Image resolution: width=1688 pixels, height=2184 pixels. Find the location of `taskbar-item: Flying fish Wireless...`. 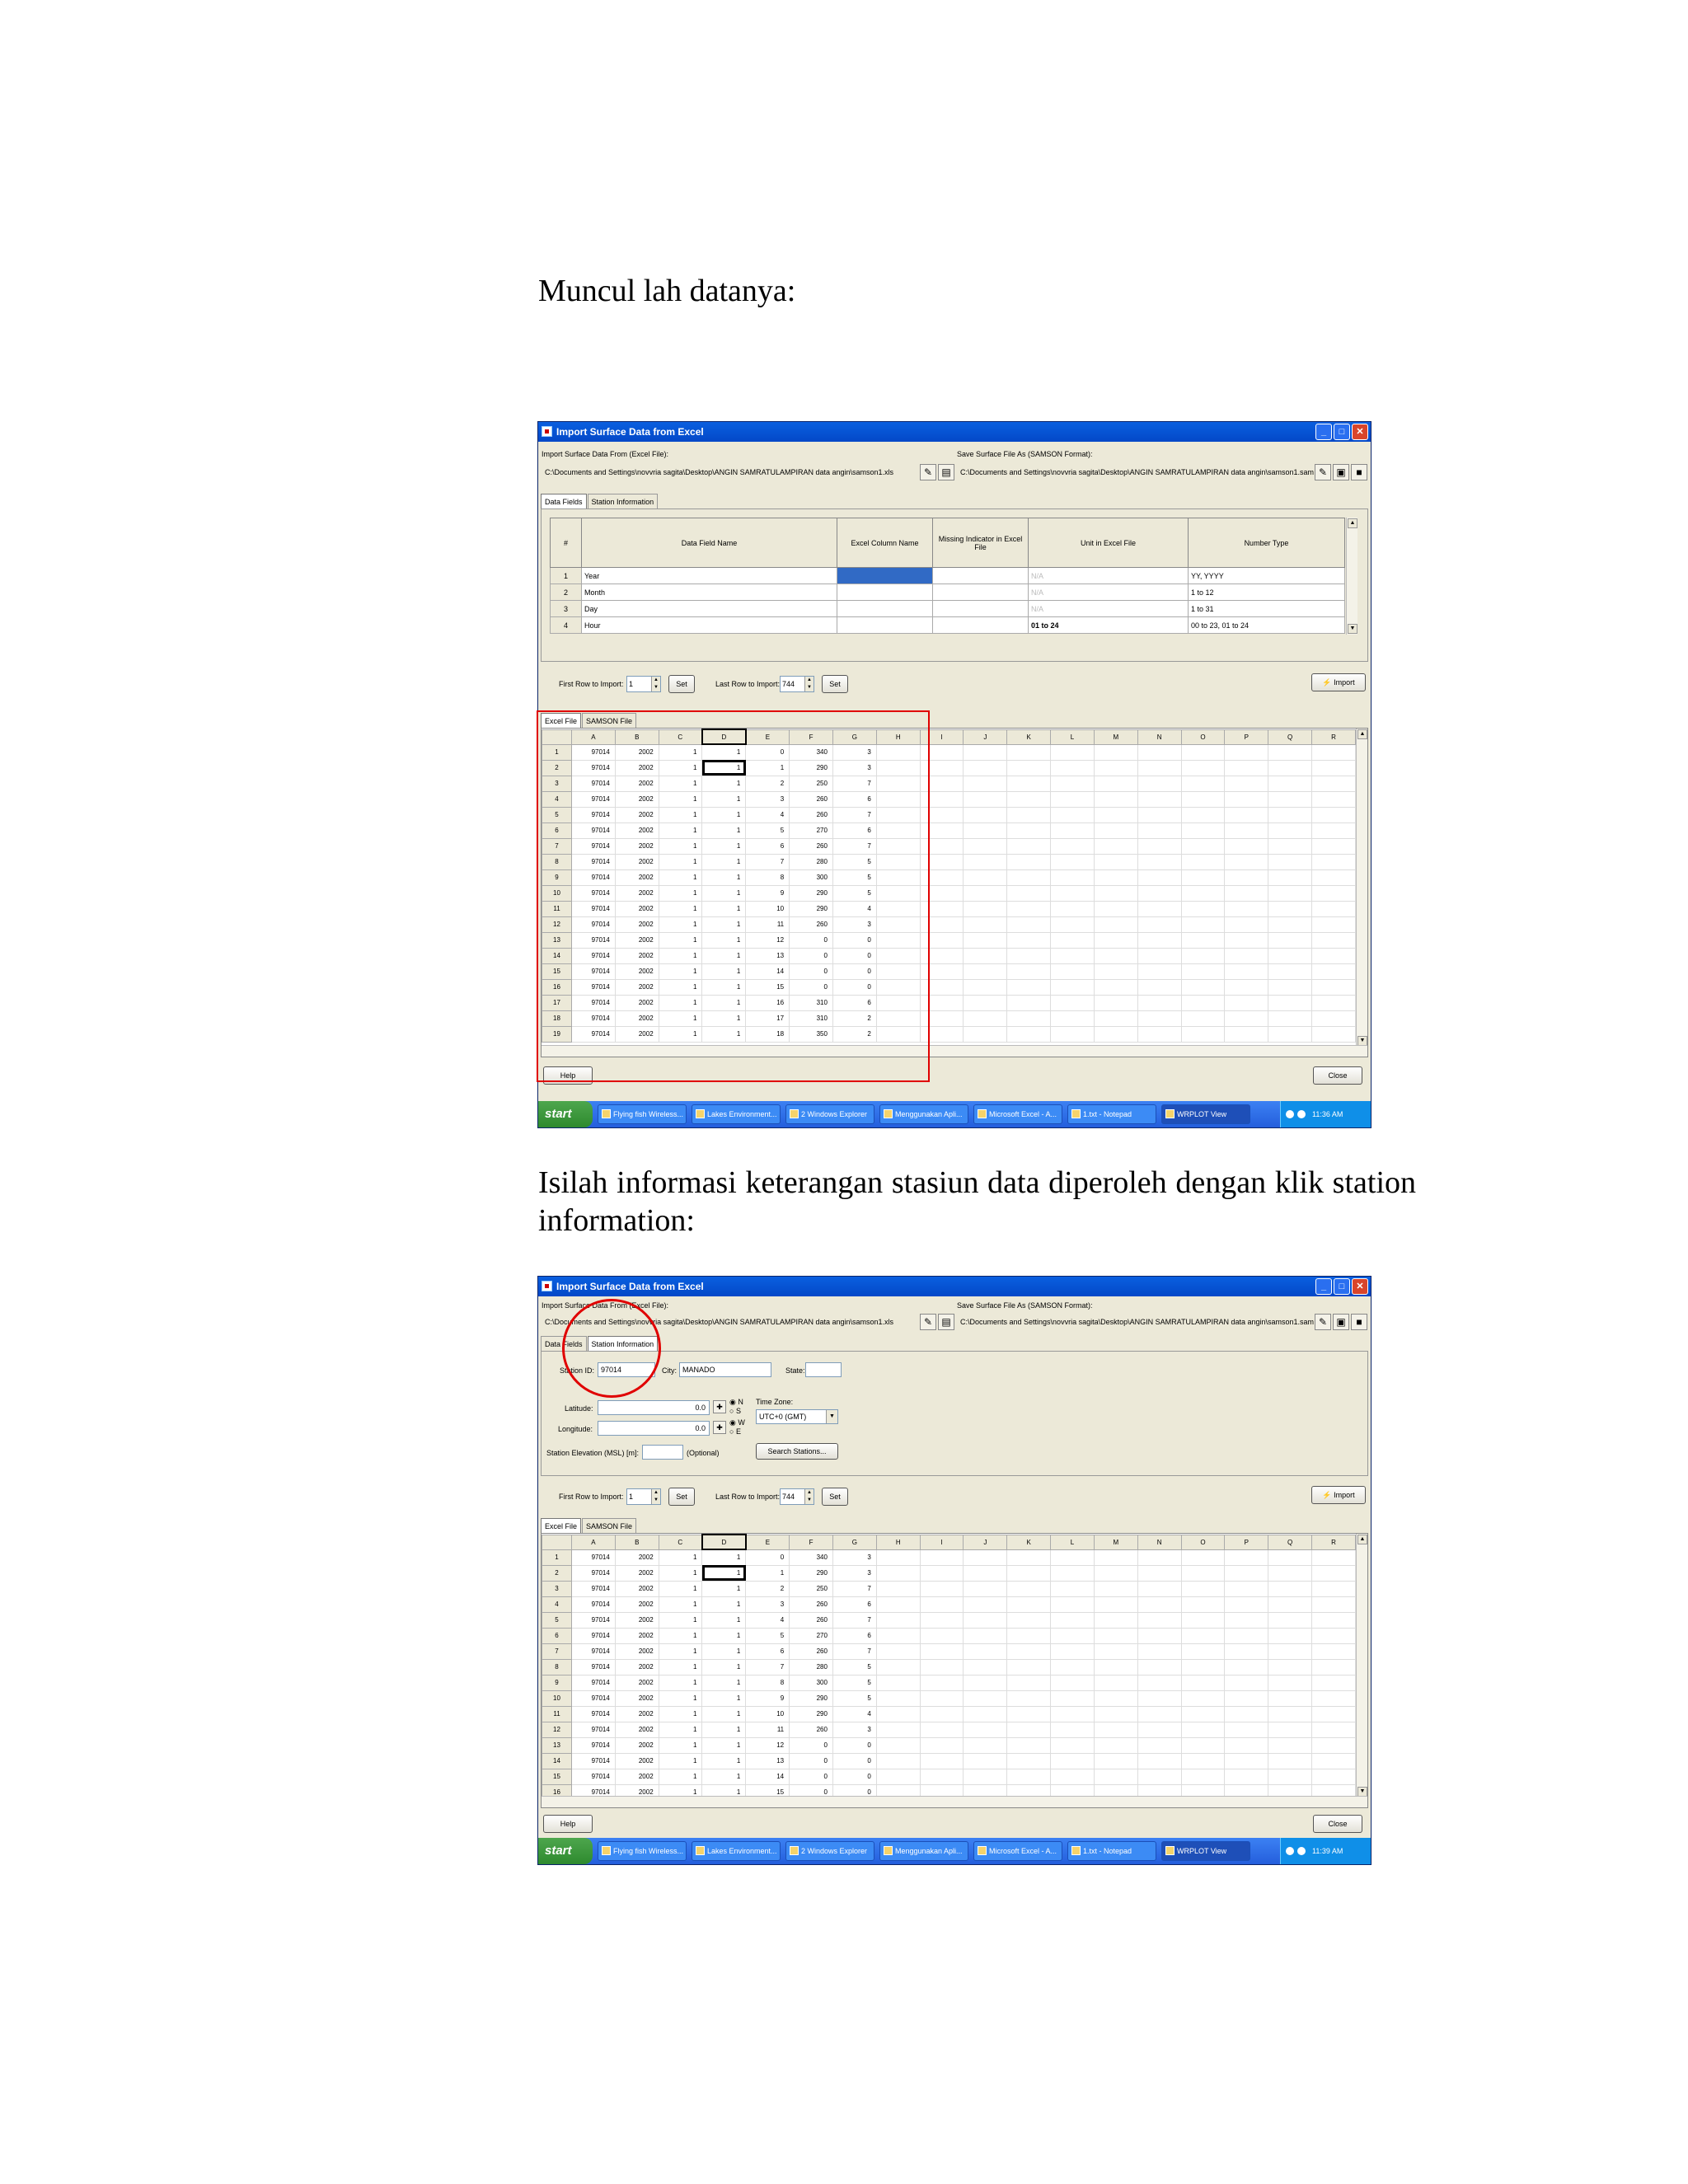

taskbar-item: Flying fish Wireless... is located at coordinates (642, 1851).